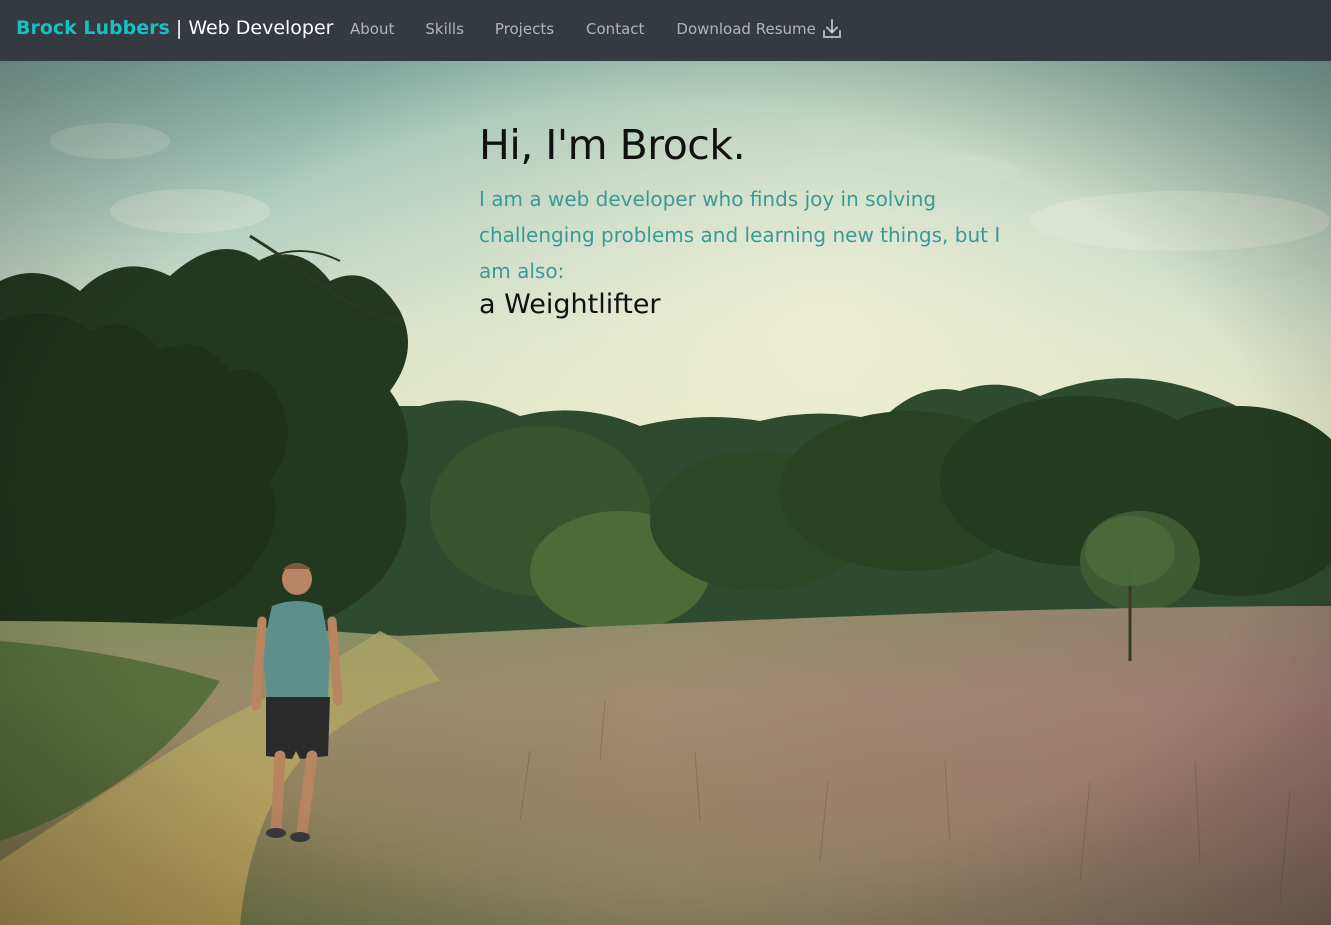  What do you see at coordinates (615, 30) in the screenshot?
I see `nav-link-contact: Contact` at bounding box center [615, 30].